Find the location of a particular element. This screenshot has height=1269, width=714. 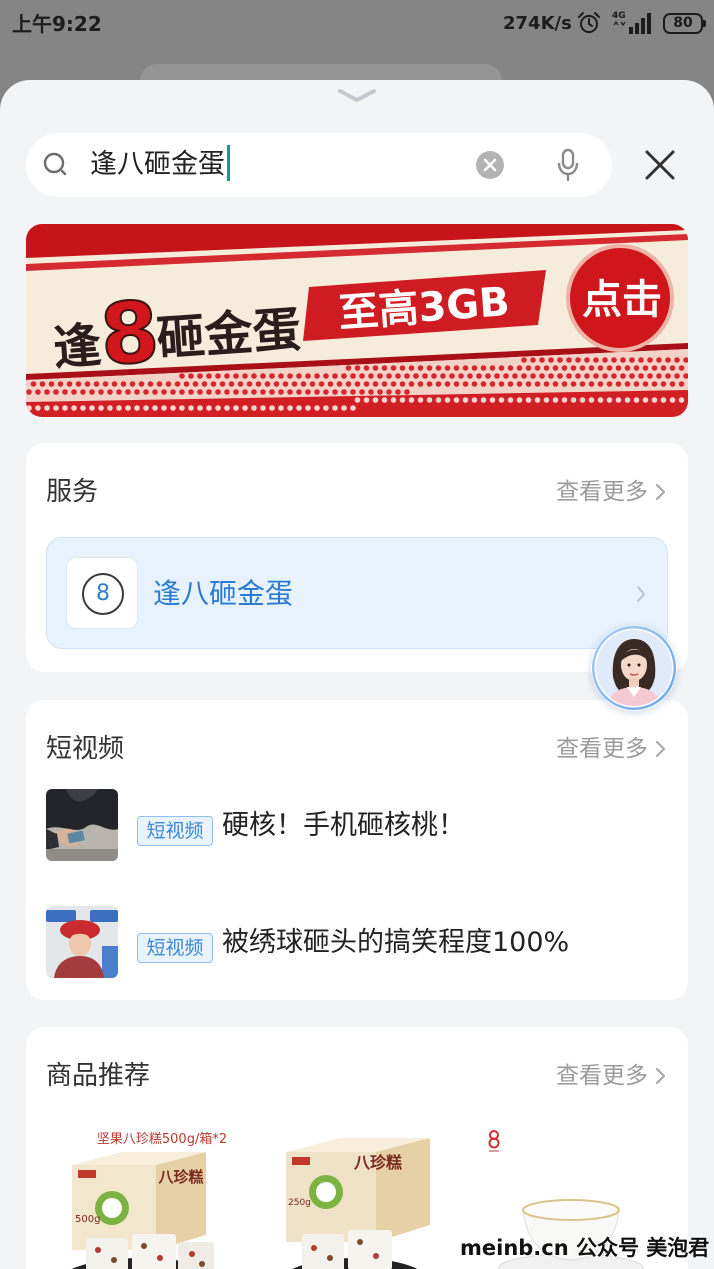

watermark: meinb.cn 公众号 美泡君 is located at coordinates (585, 1248).